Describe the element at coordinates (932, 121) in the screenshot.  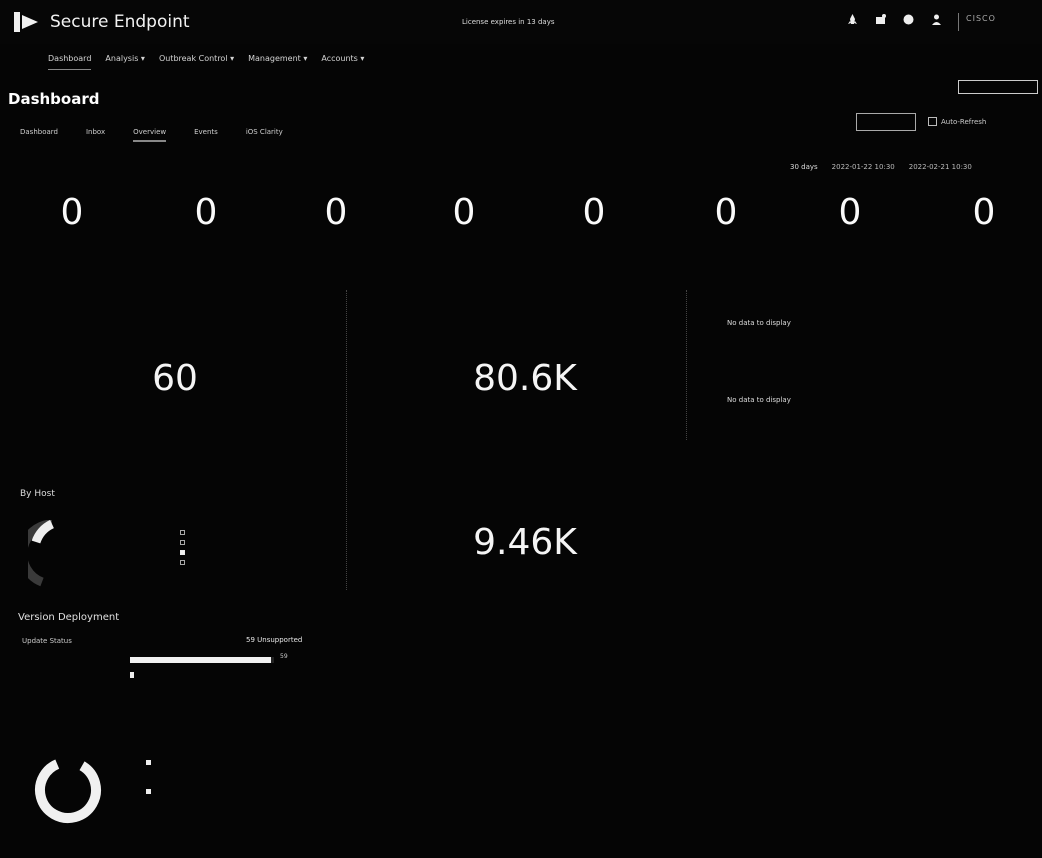
I see `auto-refresh-checkbox` at that location.